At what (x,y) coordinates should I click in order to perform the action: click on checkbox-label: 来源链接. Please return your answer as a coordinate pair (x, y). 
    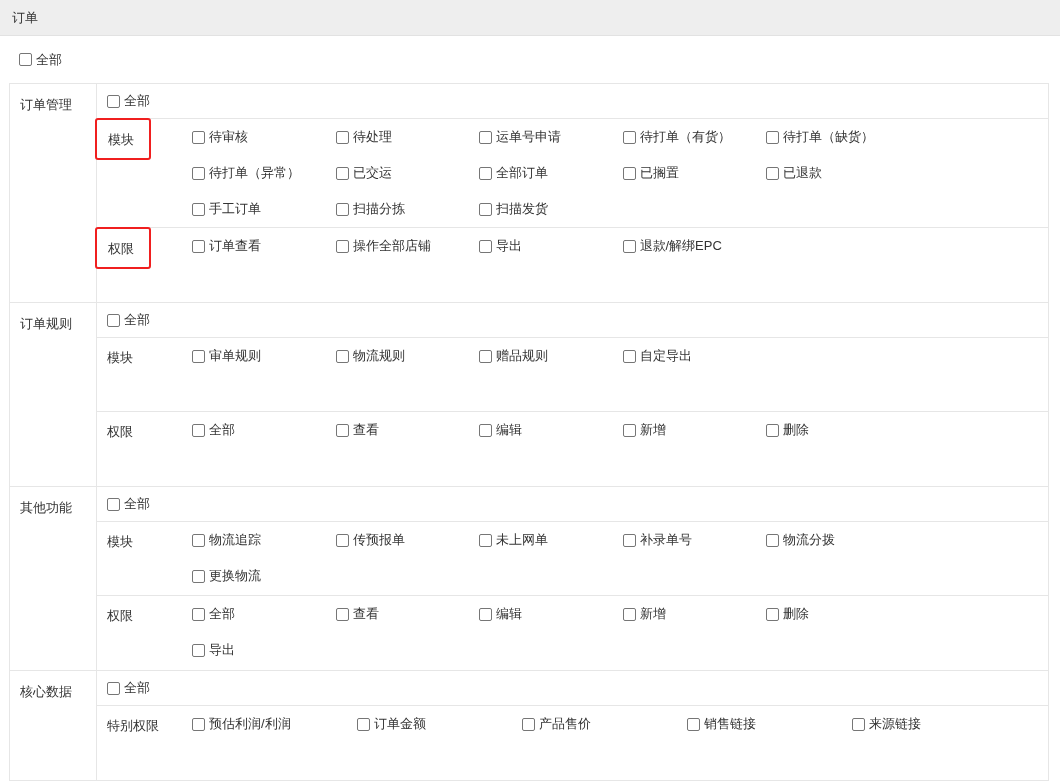
    Looking at the image, I should click on (895, 724).